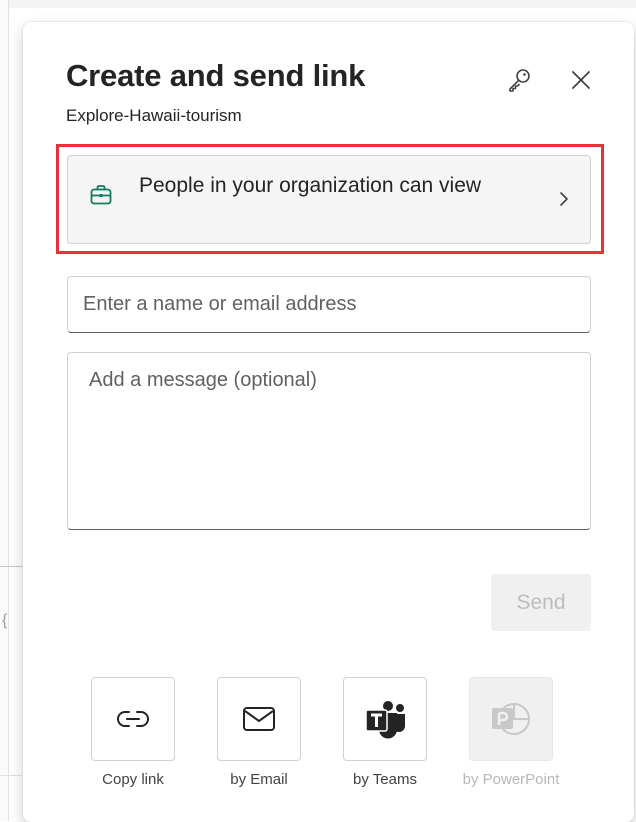 The width and height of the screenshot is (636, 822). I want to click on close-icon, so click(581, 80).